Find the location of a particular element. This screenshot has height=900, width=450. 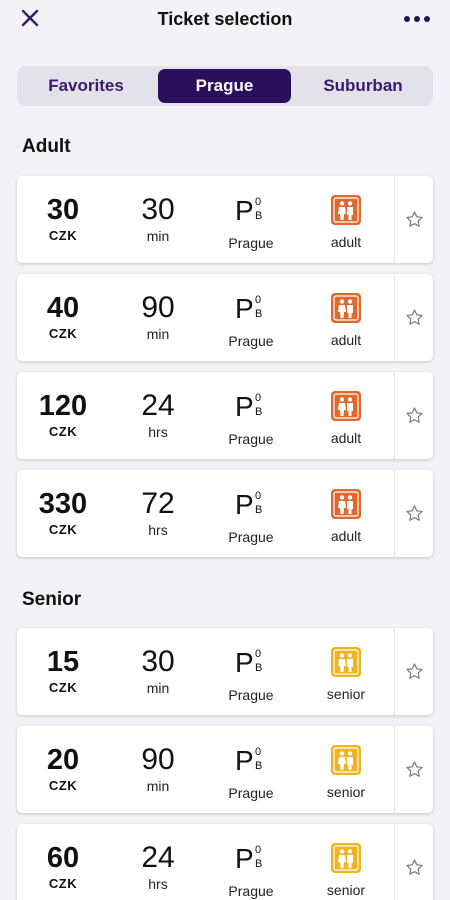

section-title: Adult is located at coordinates (46, 146).